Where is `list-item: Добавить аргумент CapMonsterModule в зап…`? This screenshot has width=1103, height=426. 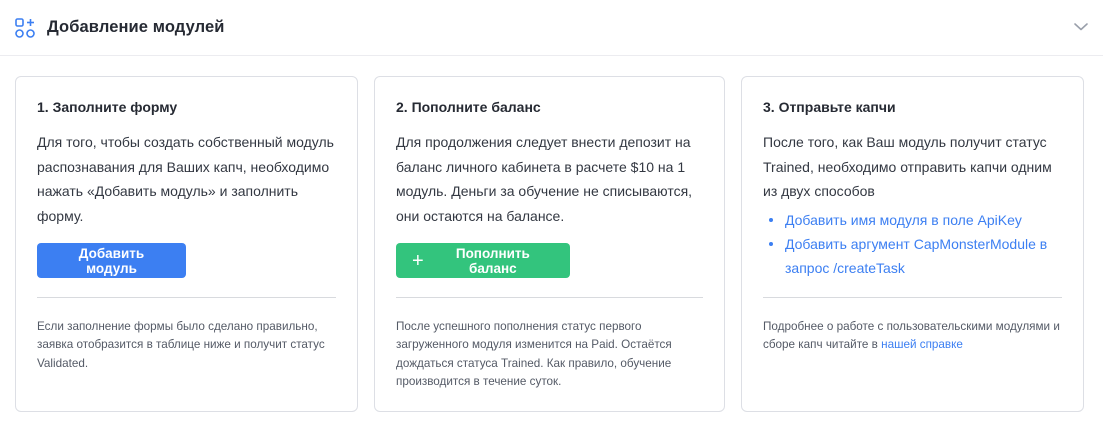
list-item: Добавить аргумент CapMonsterModule в зап… is located at coordinates (912, 256).